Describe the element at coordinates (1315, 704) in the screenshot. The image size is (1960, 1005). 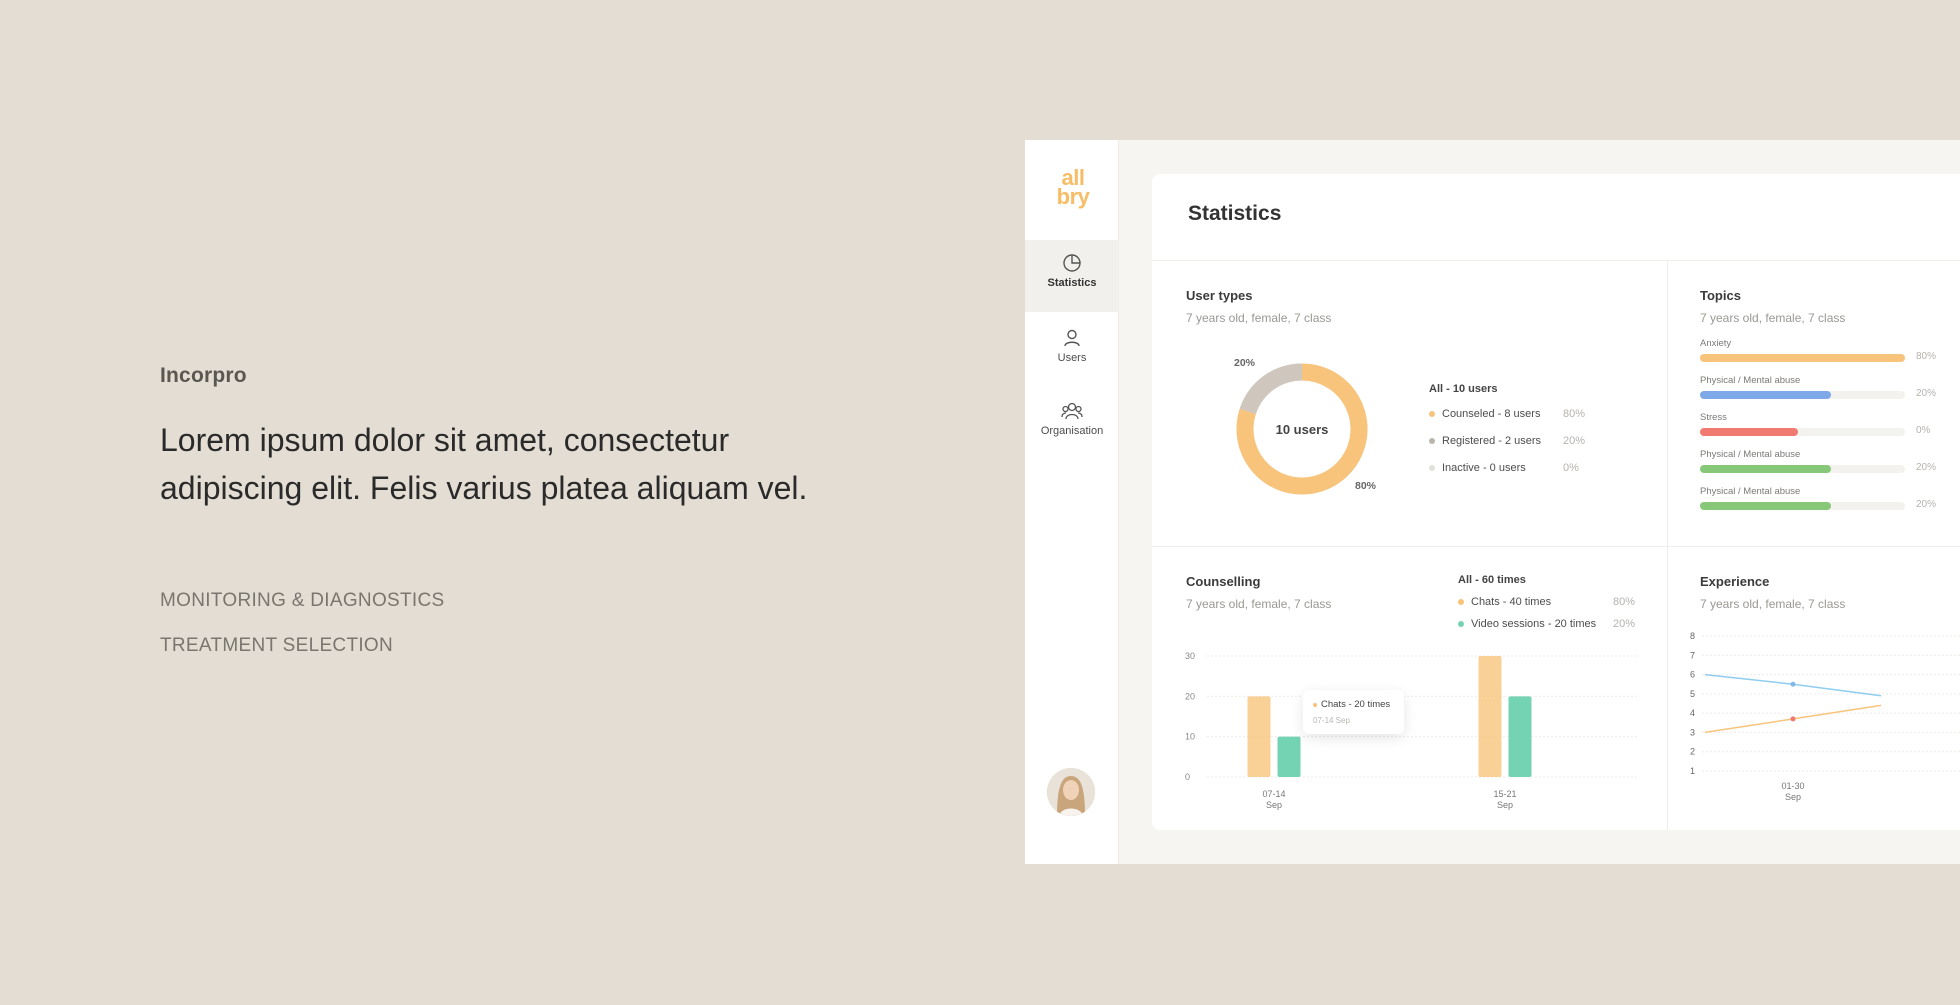
I see `tooltip-dot` at that location.